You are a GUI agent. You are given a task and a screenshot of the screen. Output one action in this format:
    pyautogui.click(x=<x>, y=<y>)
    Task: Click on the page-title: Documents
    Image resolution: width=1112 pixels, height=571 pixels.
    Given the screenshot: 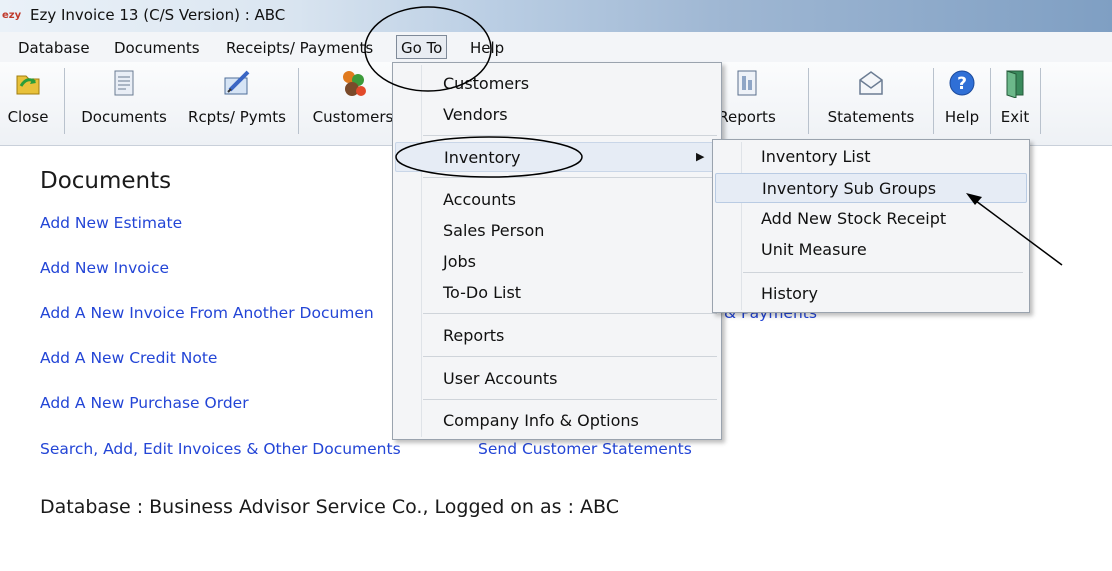 What is the action you would take?
    pyautogui.click(x=106, y=181)
    